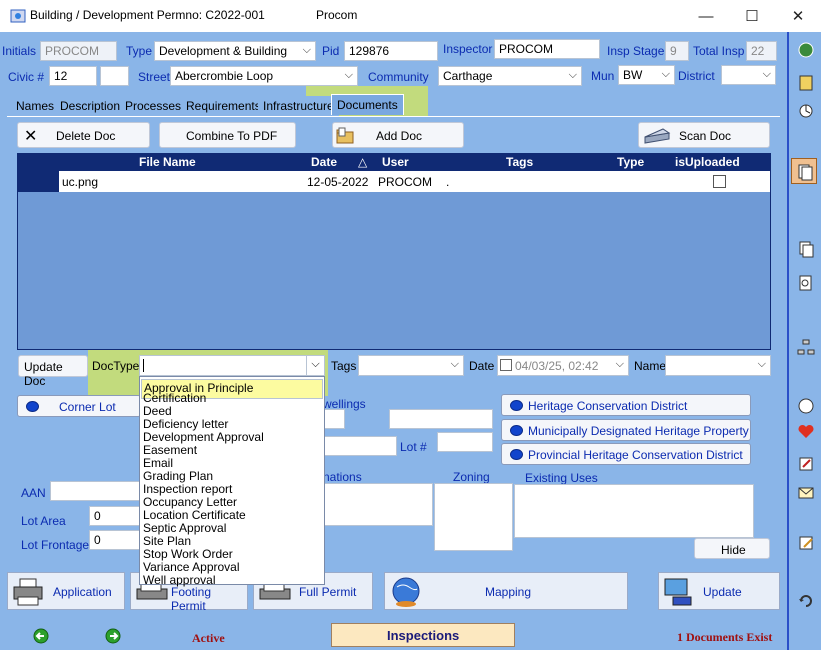 The height and width of the screenshot is (650, 821). What do you see at coordinates (31, 136) in the screenshot?
I see `close-x-icon: ✕` at bounding box center [31, 136].